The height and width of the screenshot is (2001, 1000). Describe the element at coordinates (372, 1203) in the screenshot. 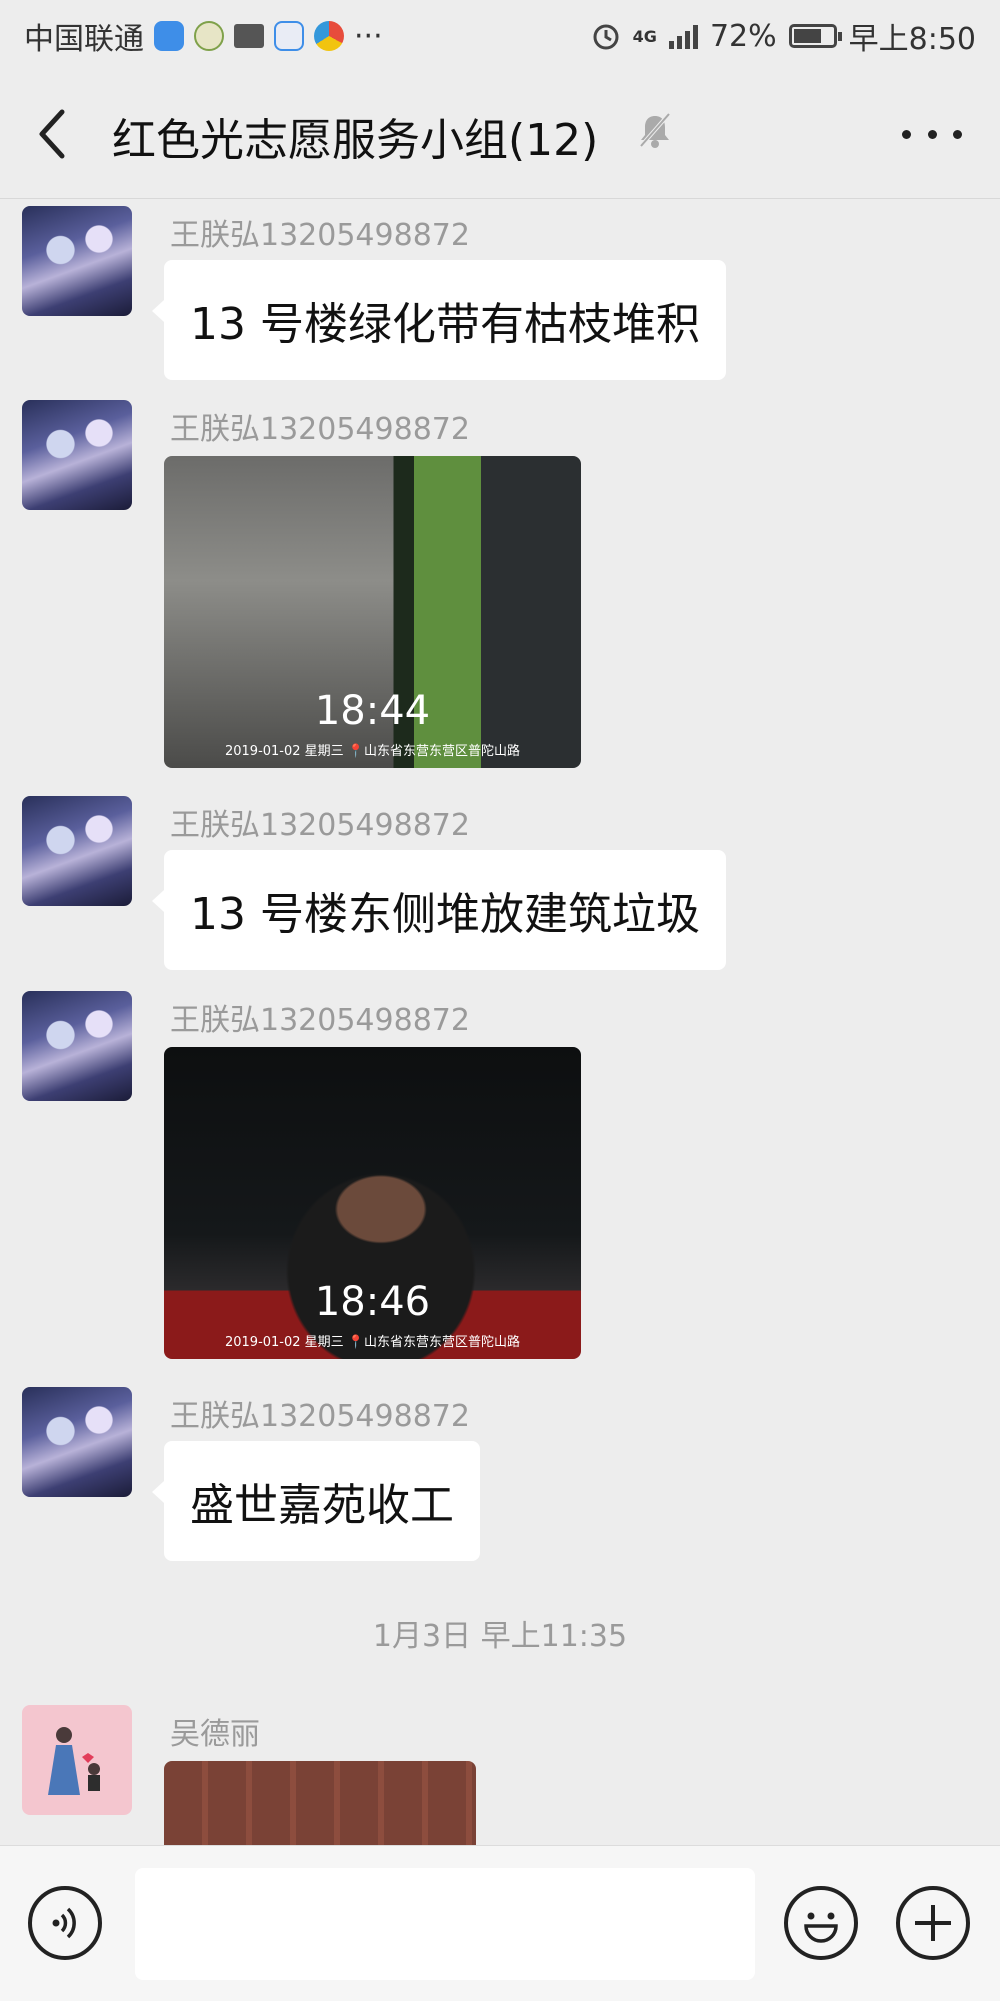

I see `message-photo: 18:46 2019-01-02 星期三 📍山东省东营东营区普陀山路` at that location.